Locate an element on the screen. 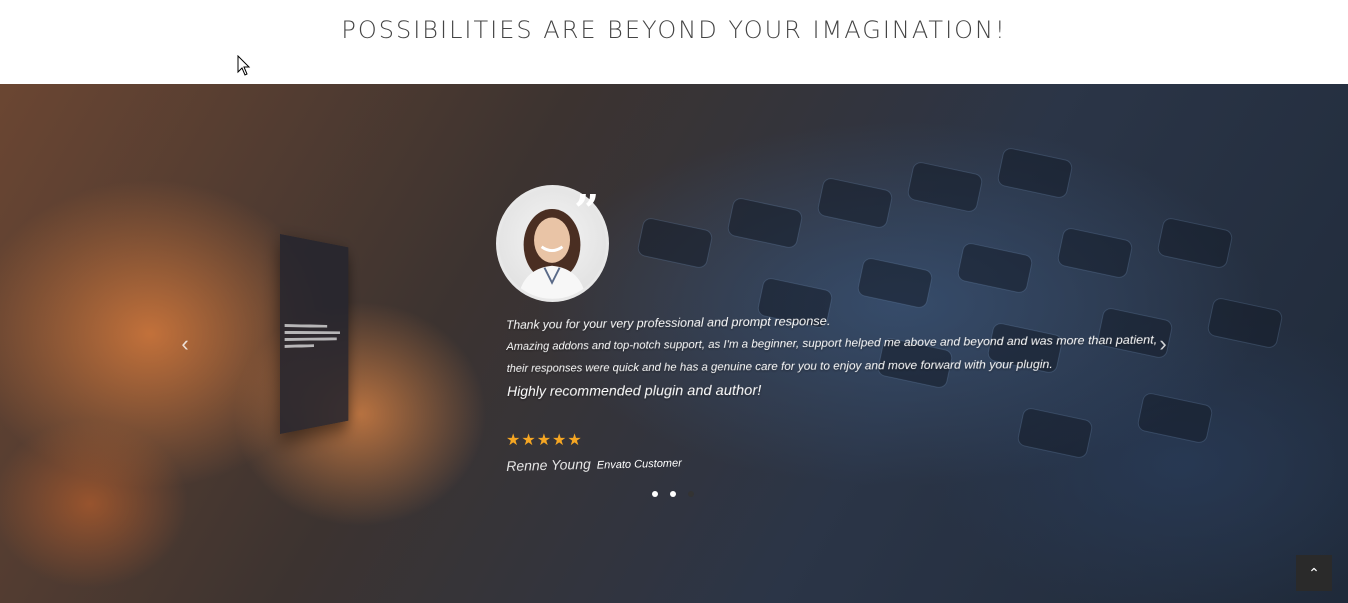  scroll-to-top-button: ⌃ is located at coordinates (1314, 573).